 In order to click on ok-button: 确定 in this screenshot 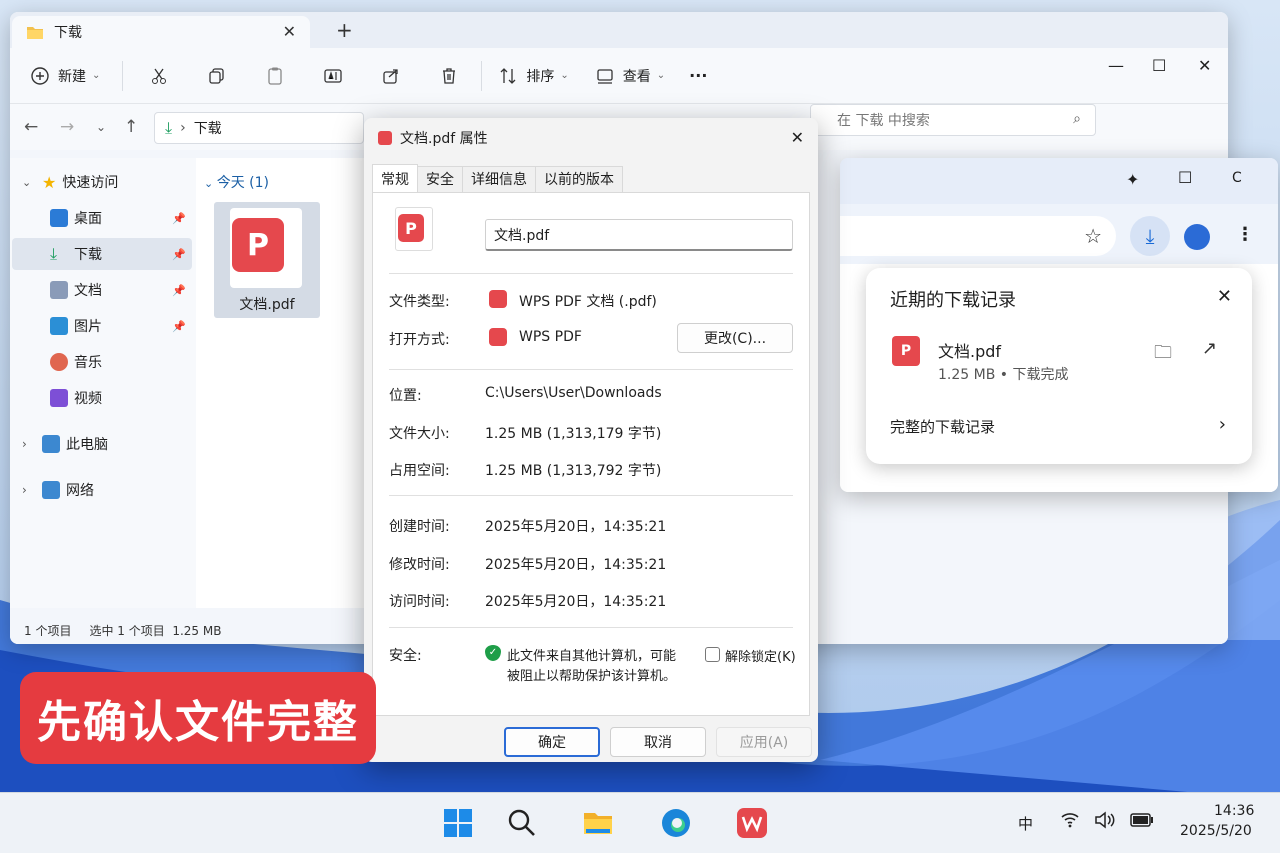, I will do `click(552, 742)`.